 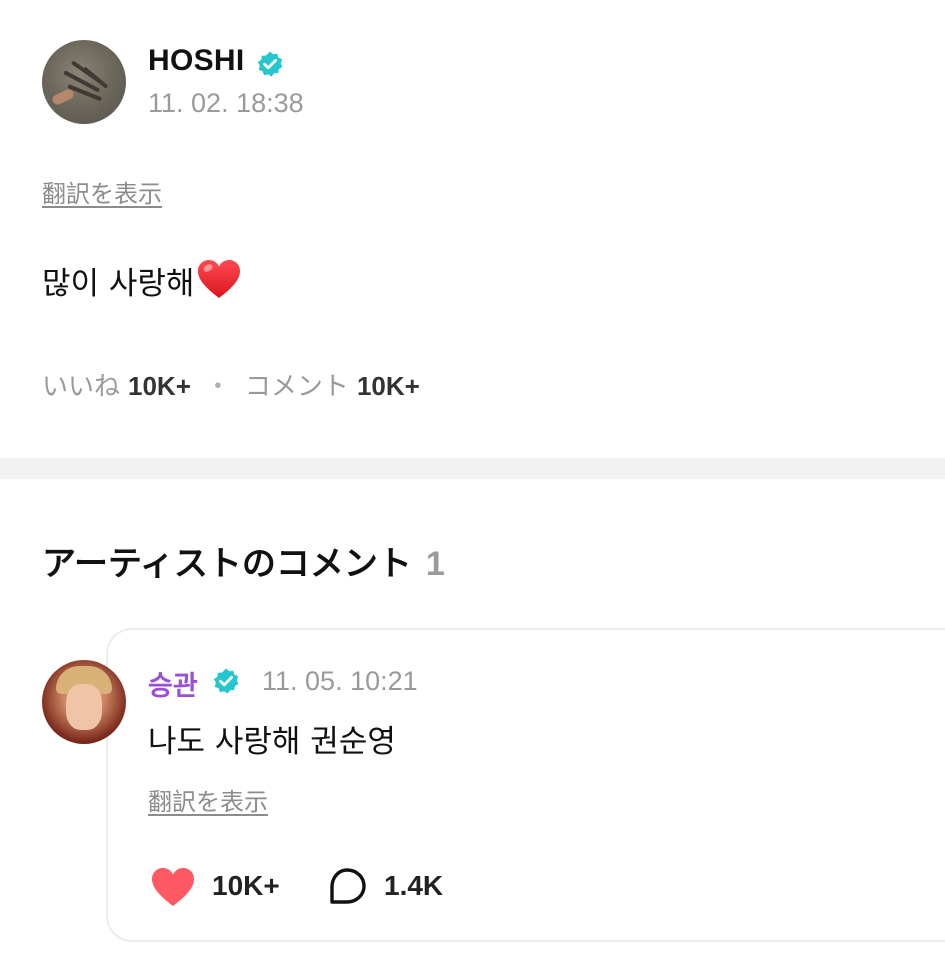 What do you see at coordinates (297, 387) in the screenshot?
I see `comments-label: コメント` at bounding box center [297, 387].